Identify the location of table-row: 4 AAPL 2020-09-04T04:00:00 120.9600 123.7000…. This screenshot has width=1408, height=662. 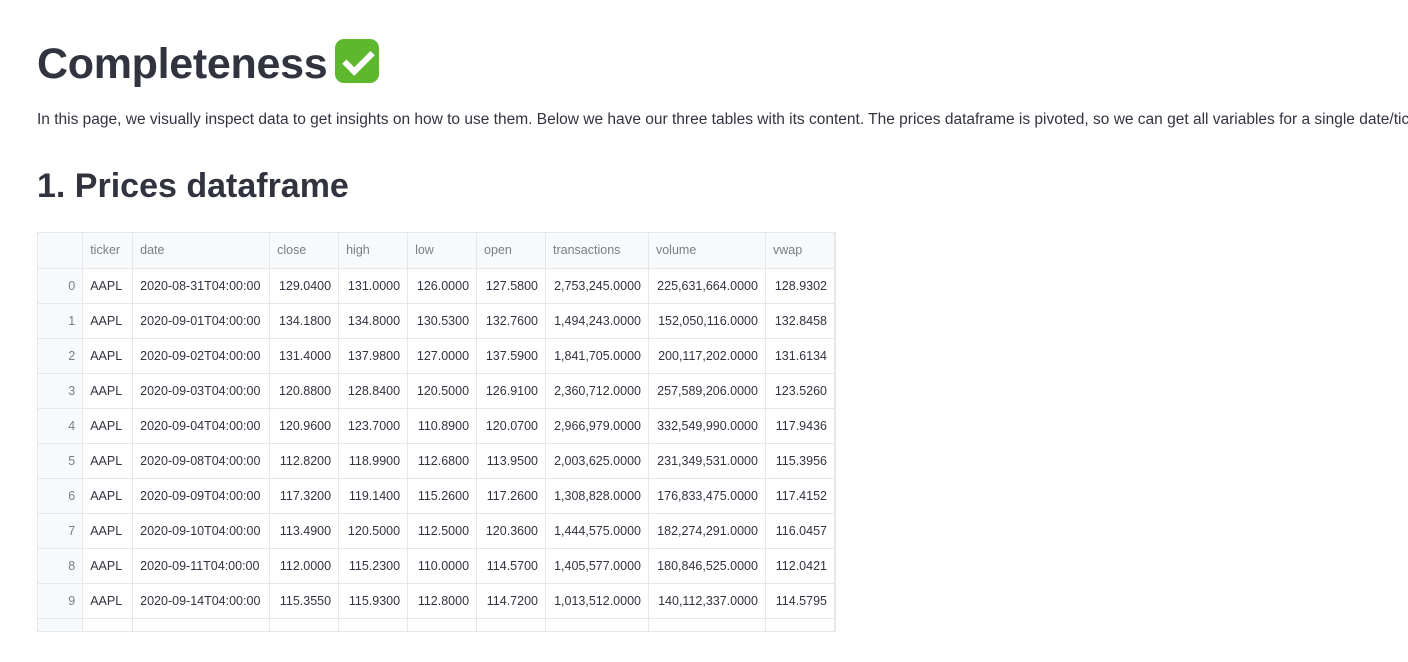
(436, 426).